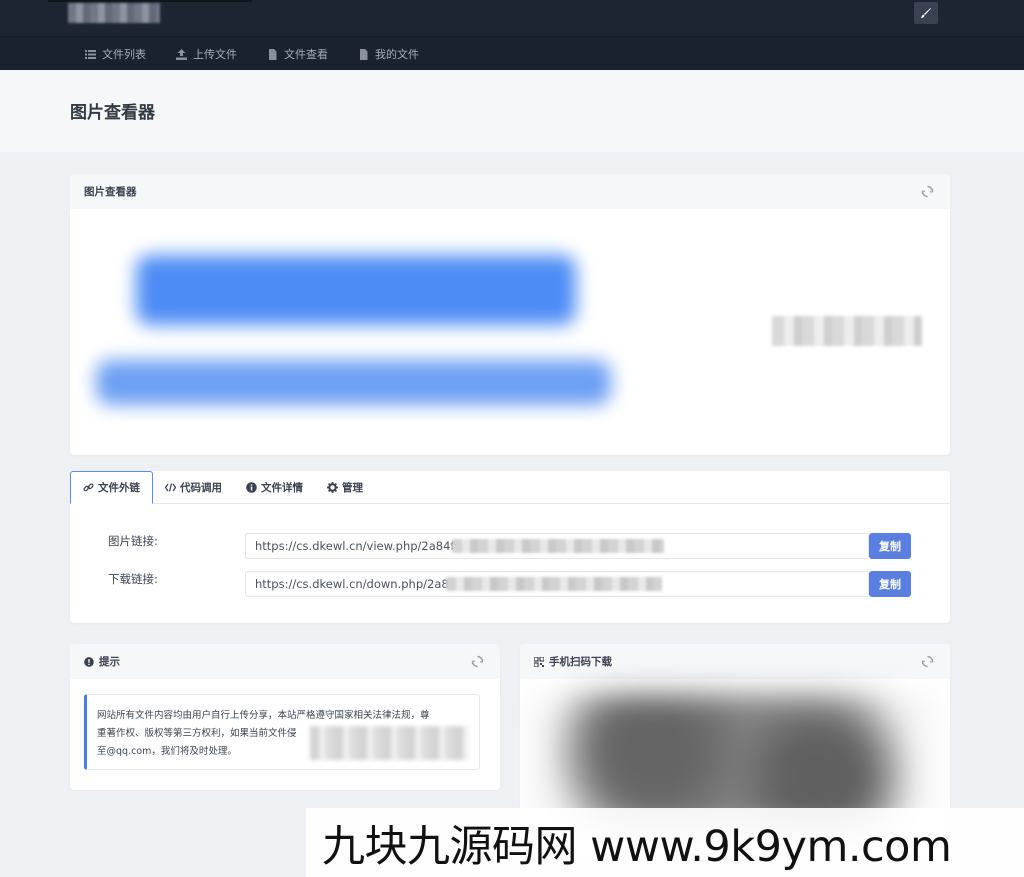  I want to click on tab-code: 代码调用, so click(193, 487).